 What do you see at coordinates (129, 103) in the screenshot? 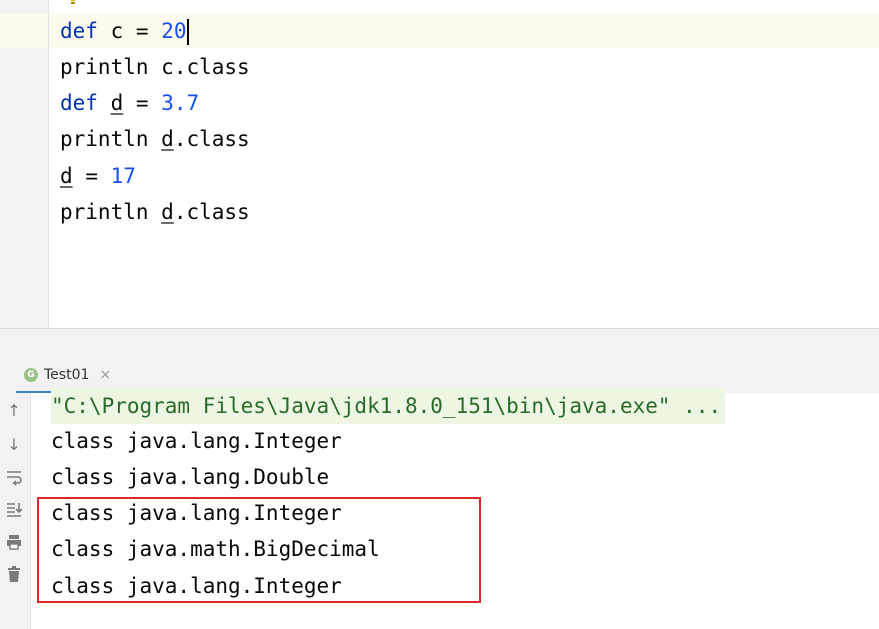
I see `code-line-3: def d = 3.7` at bounding box center [129, 103].